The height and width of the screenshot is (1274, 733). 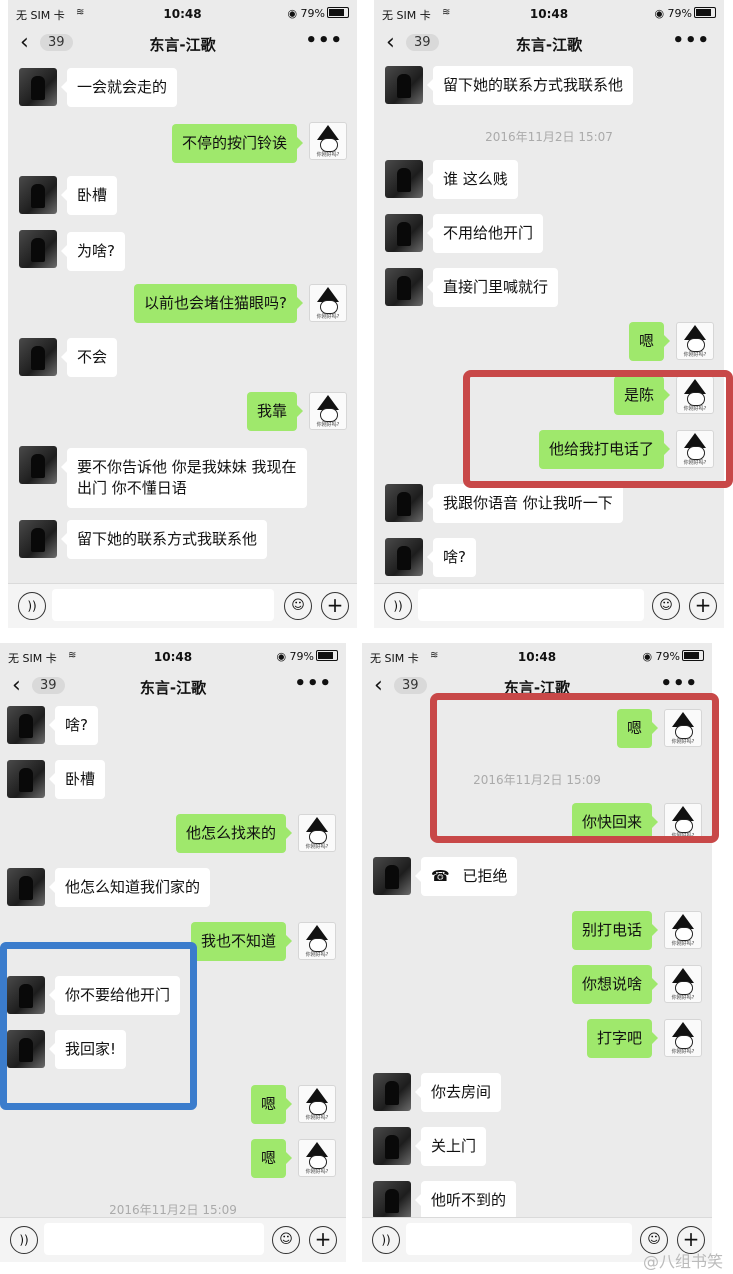 What do you see at coordinates (218, 303) in the screenshot?
I see `message-bubble: 以前也会堵住猫眼吗?` at bounding box center [218, 303].